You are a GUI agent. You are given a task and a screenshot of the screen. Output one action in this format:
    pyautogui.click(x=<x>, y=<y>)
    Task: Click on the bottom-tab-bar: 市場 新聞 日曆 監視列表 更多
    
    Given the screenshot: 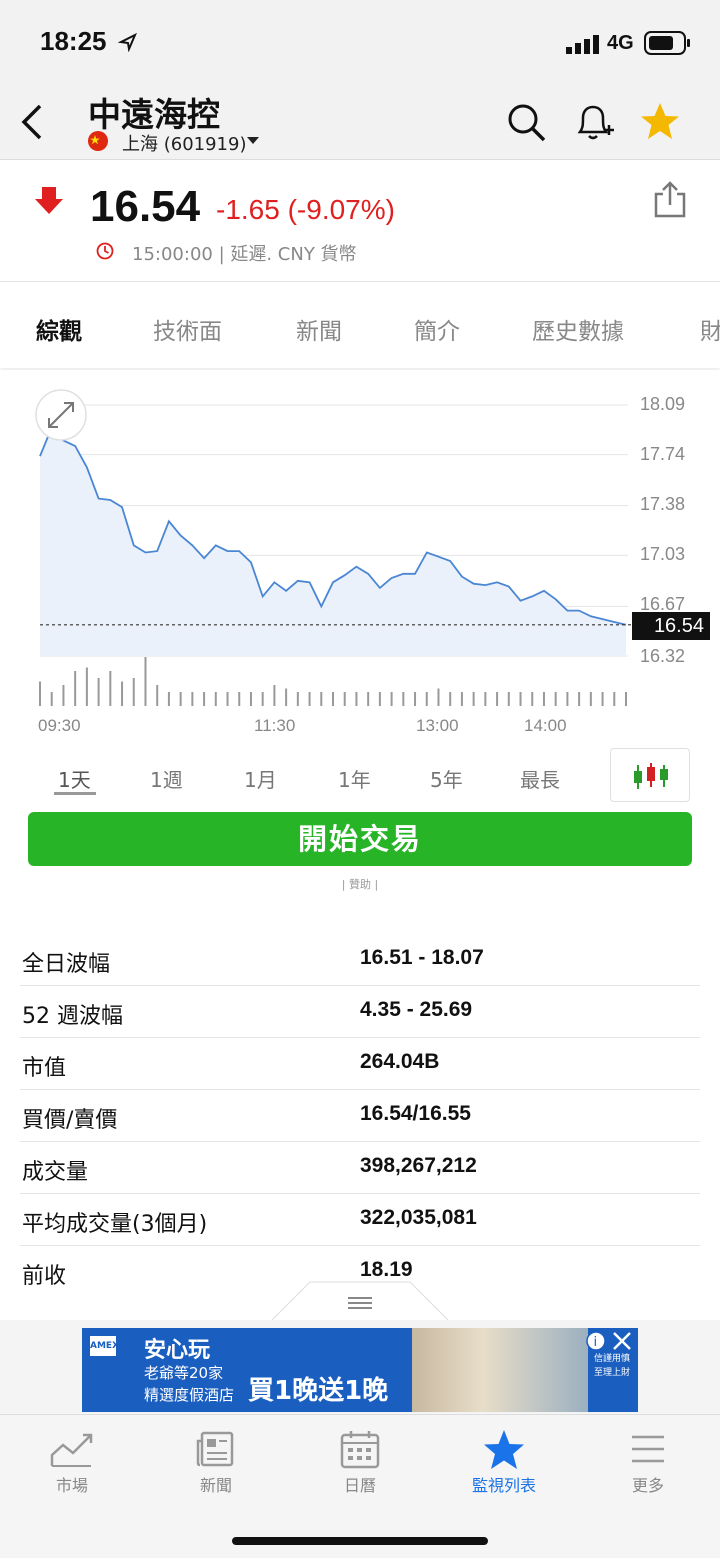 What is the action you would take?
    pyautogui.click(x=360, y=1486)
    